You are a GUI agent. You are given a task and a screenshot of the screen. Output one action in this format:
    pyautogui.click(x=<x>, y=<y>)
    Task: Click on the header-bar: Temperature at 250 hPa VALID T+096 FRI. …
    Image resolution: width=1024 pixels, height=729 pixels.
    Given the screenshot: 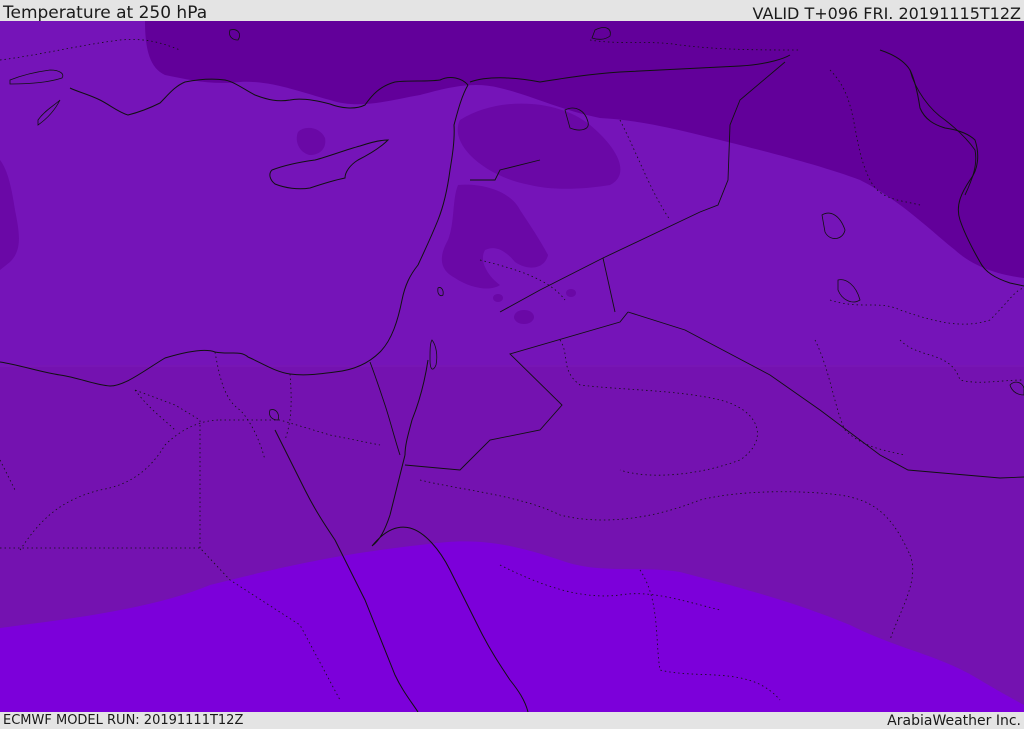 What is the action you would take?
    pyautogui.click(x=512, y=11)
    